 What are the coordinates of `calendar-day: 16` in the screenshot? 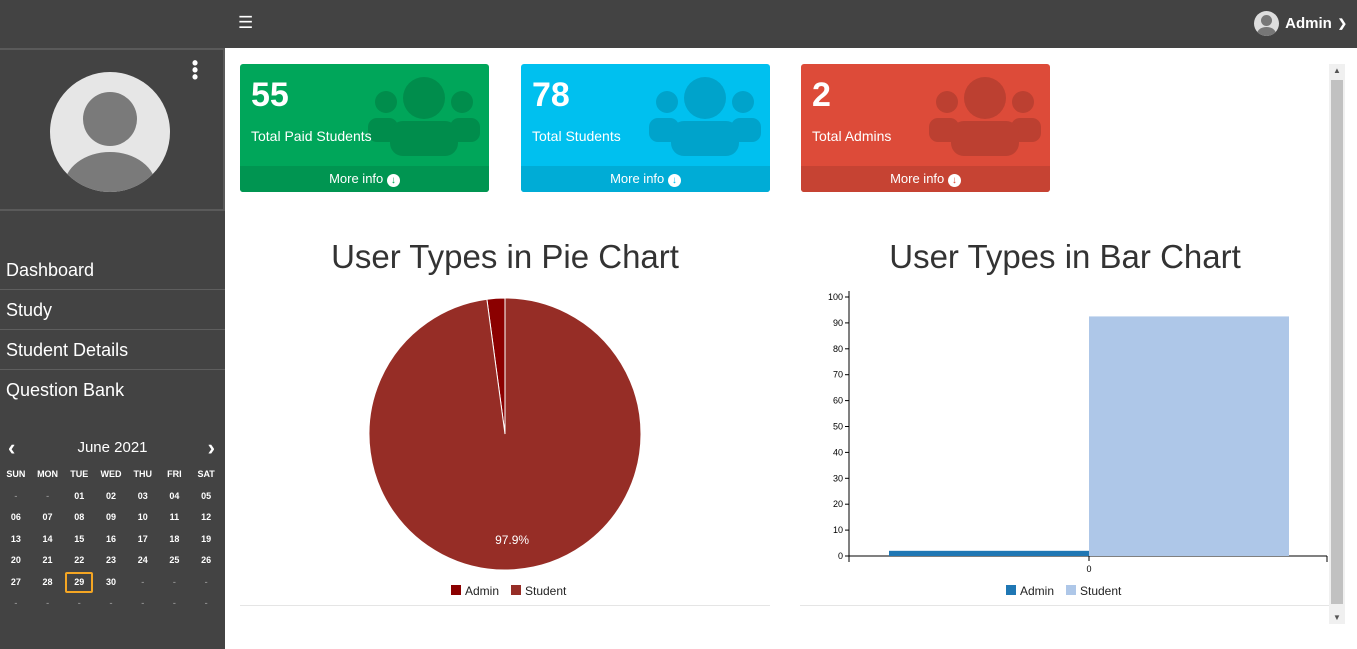 It's located at (111, 540).